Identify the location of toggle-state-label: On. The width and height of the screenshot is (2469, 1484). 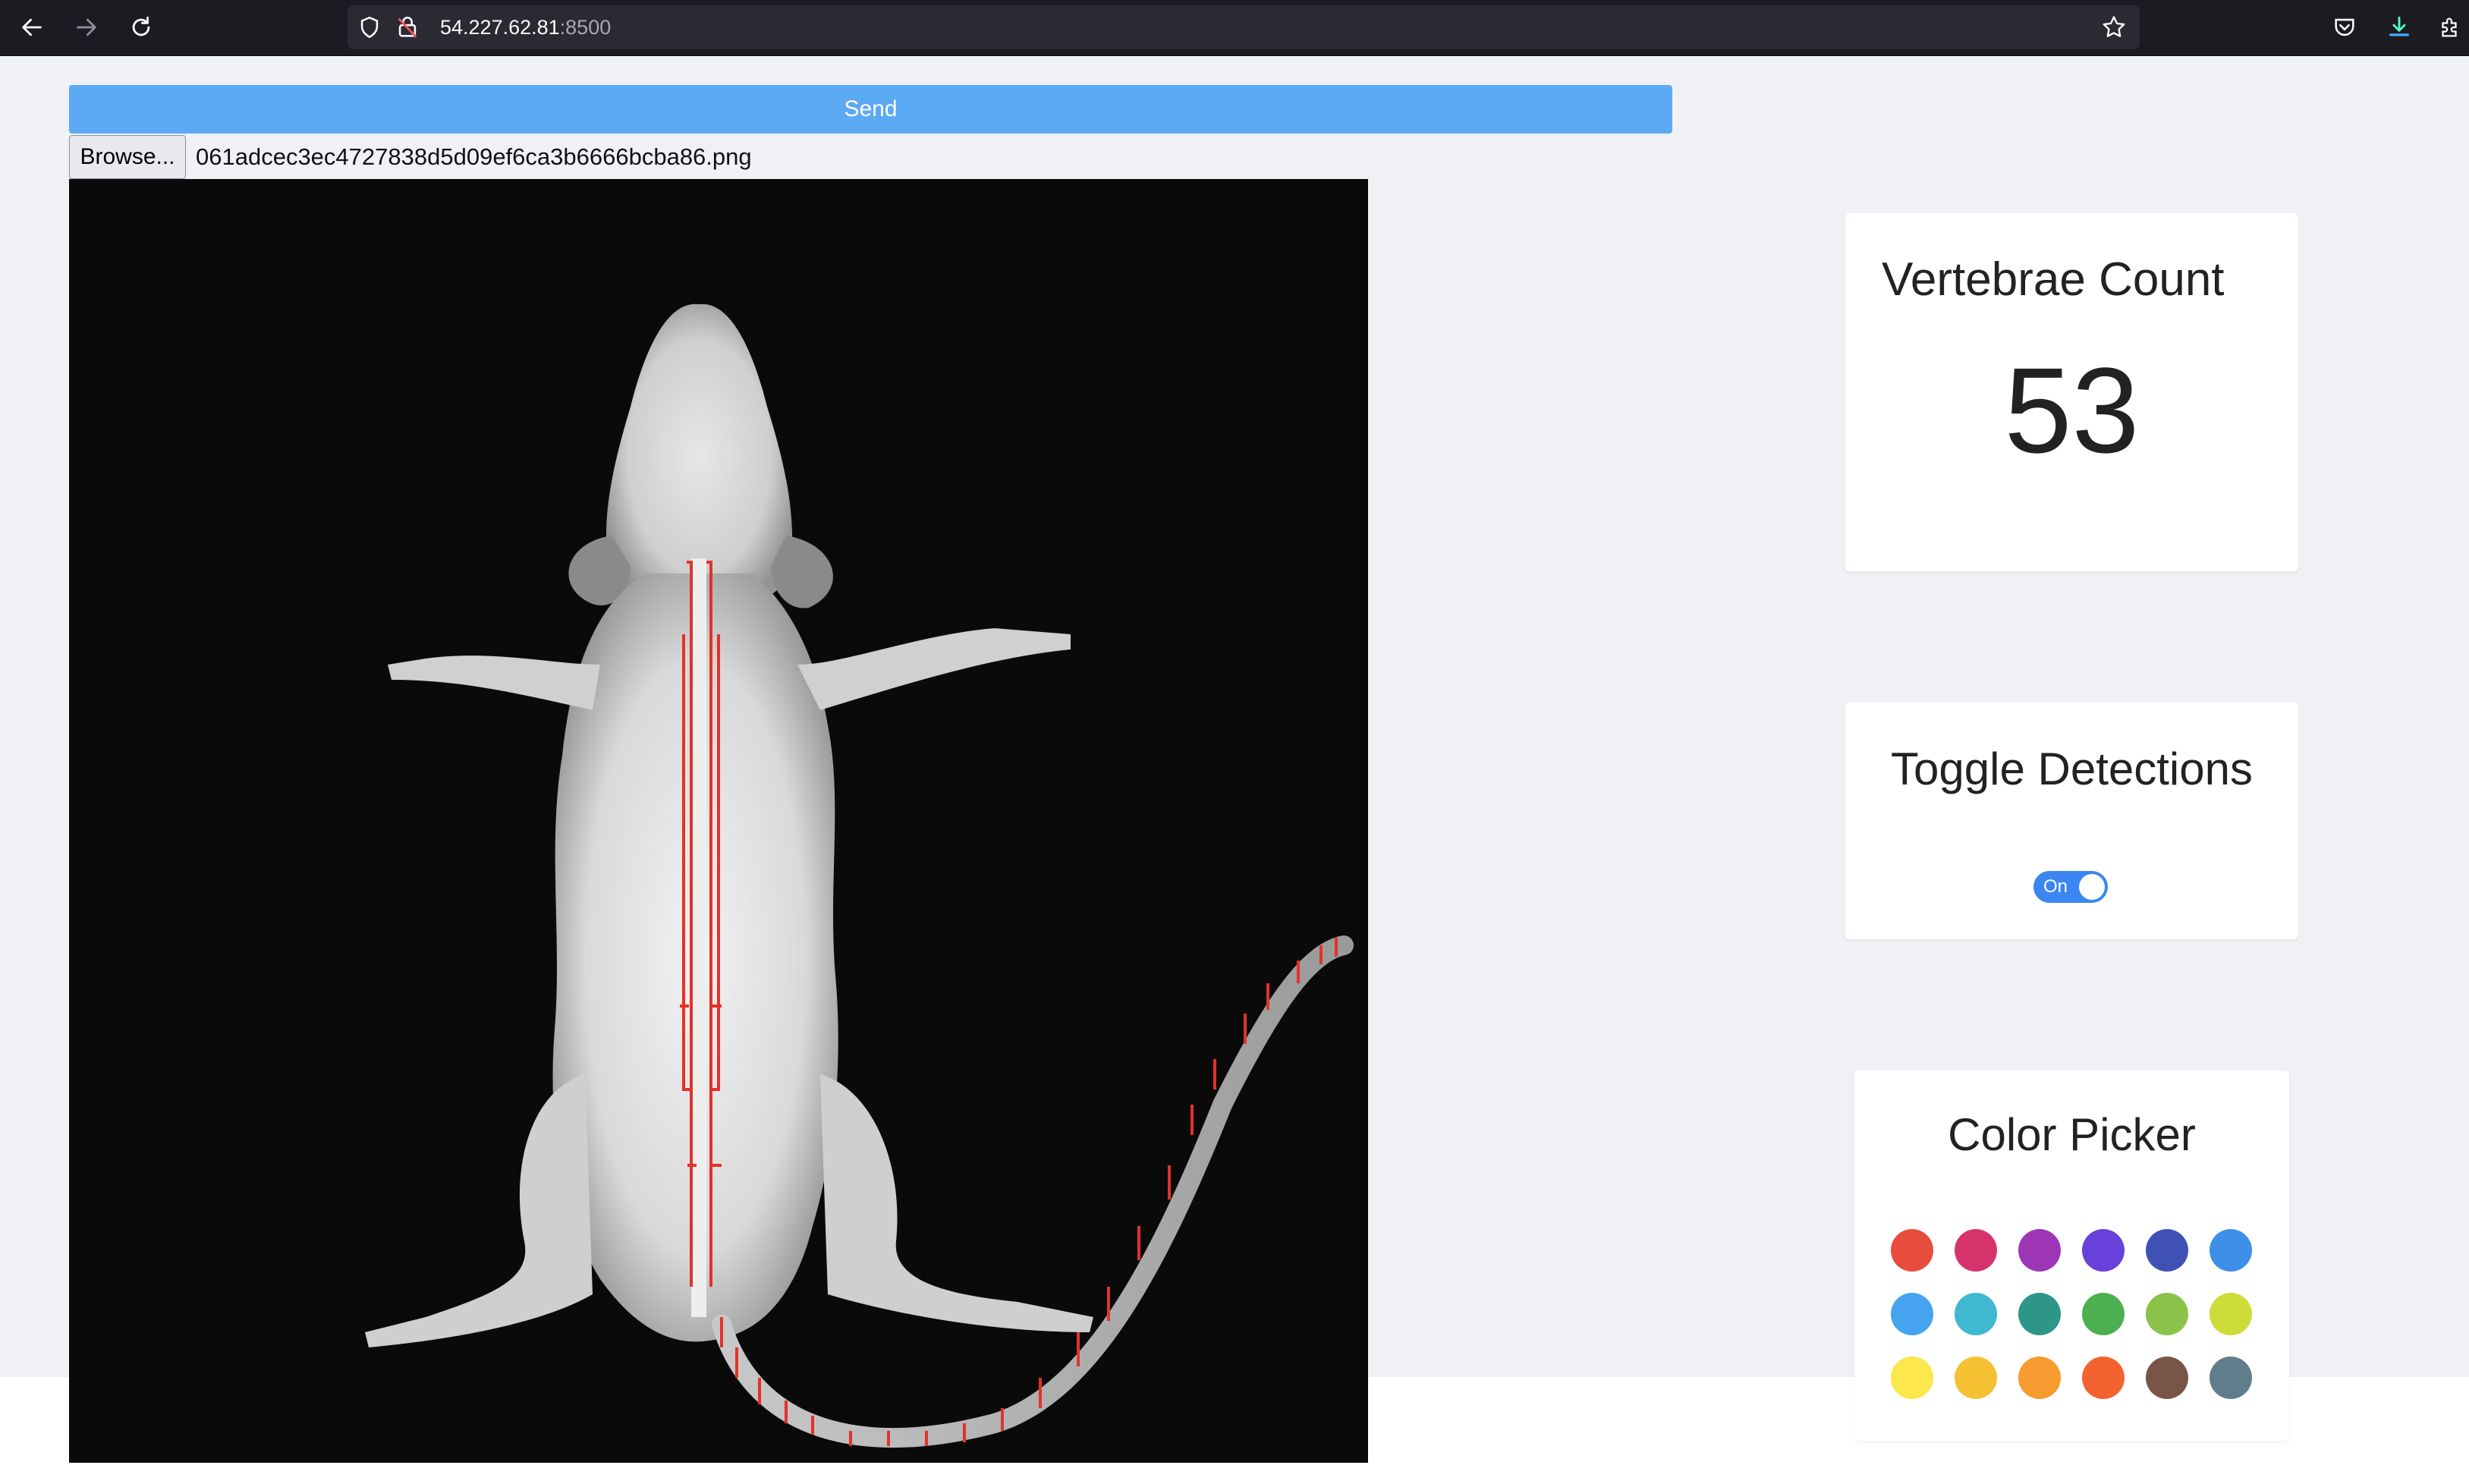
(2055, 886).